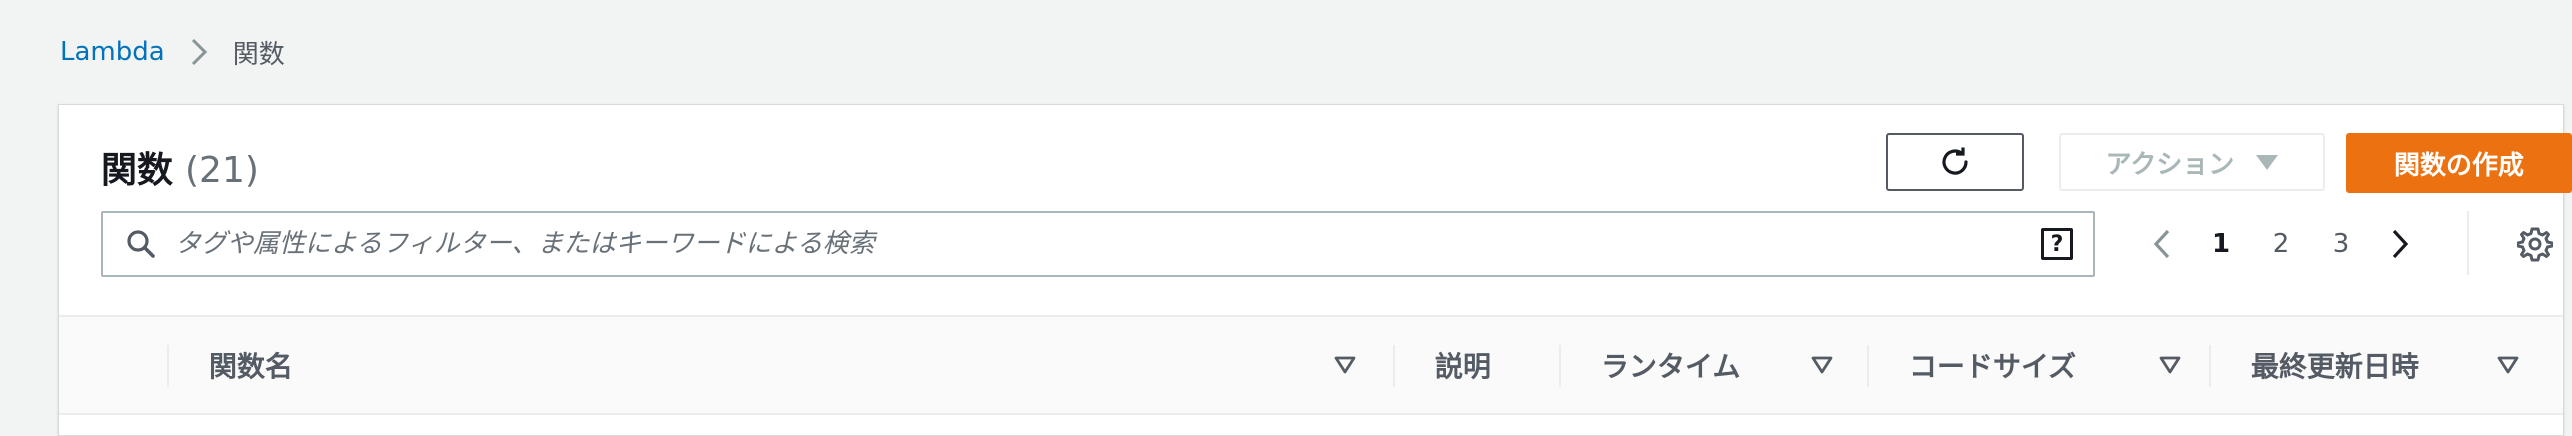 The width and height of the screenshot is (2572, 436). Describe the element at coordinates (2281, 244) in the screenshot. I see `page-2-button: 2` at that location.